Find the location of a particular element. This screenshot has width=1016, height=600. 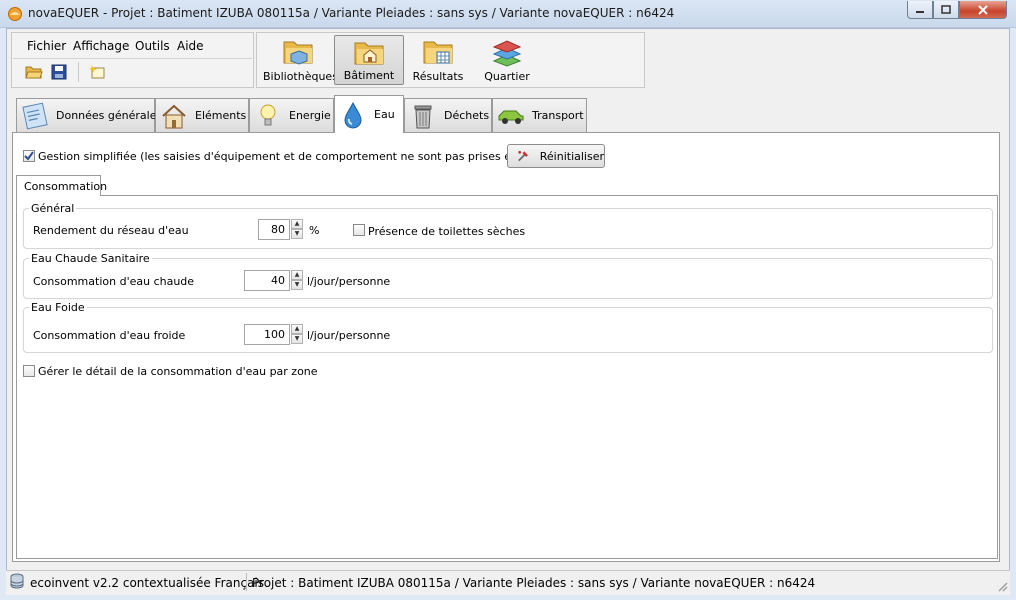

app-logo-icon is located at coordinates (15, 14).